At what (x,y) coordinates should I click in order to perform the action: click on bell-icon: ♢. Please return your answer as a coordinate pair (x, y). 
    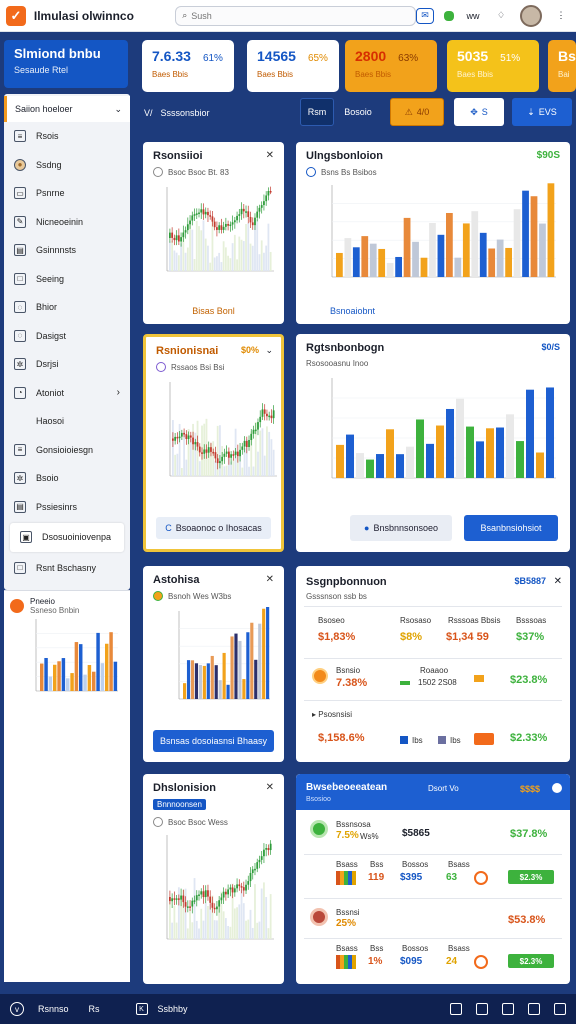
    Looking at the image, I should click on (501, 16).